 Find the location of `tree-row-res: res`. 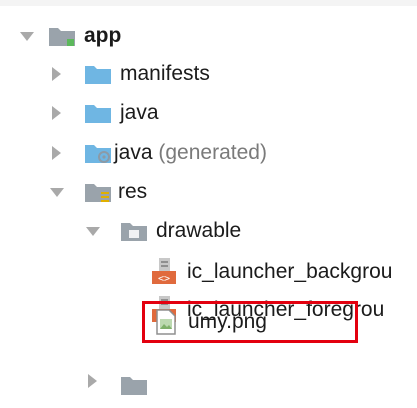

tree-row-res: res is located at coordinates (208, 192).